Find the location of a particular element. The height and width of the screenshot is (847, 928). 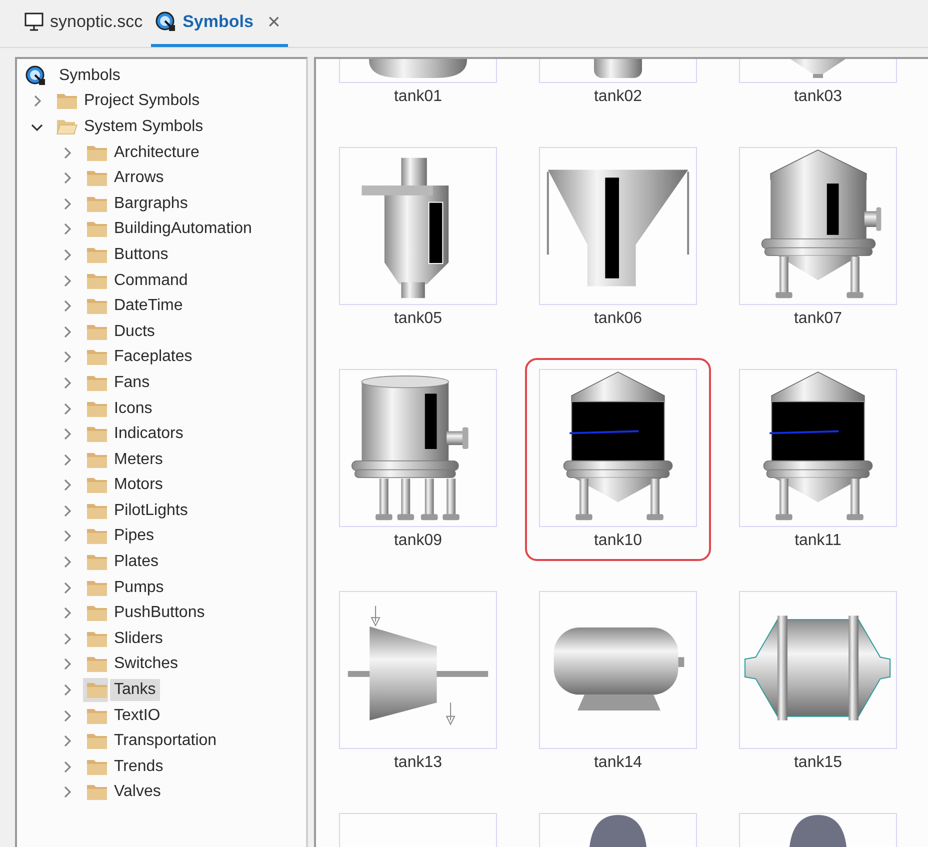

tree-item: DateTime is located at coordinates (148, 306).